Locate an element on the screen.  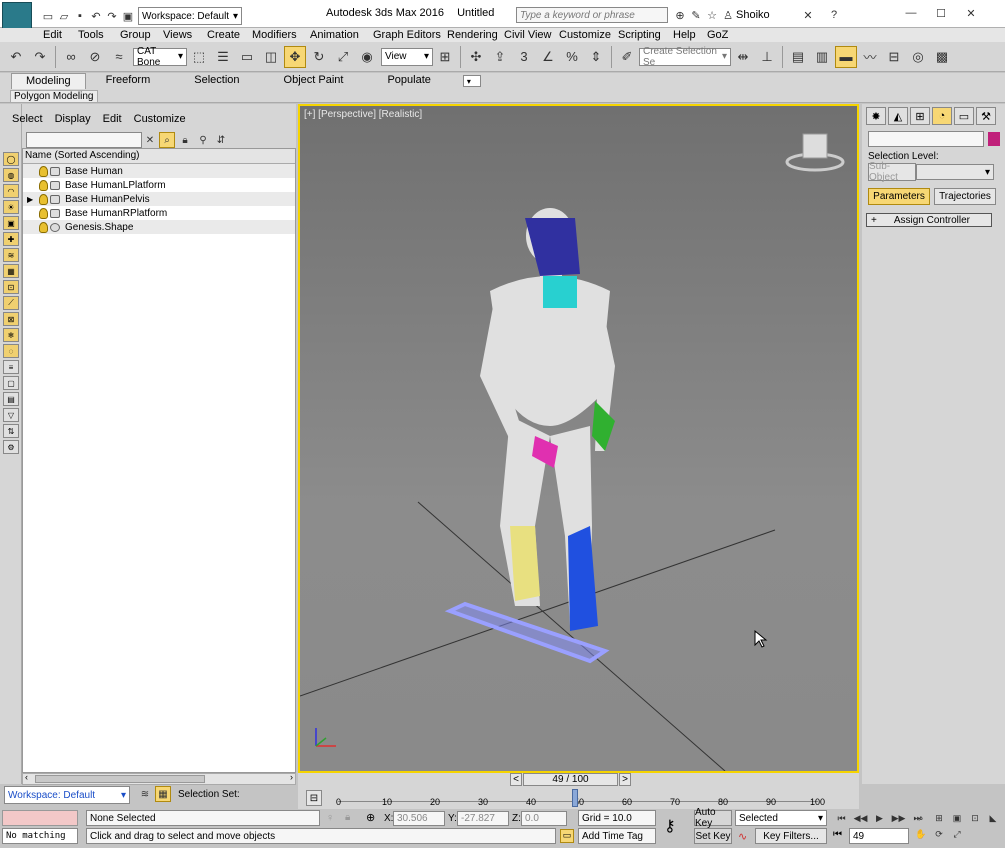
motion-tab-icon: ◔ is located at coordinates (942, 116).